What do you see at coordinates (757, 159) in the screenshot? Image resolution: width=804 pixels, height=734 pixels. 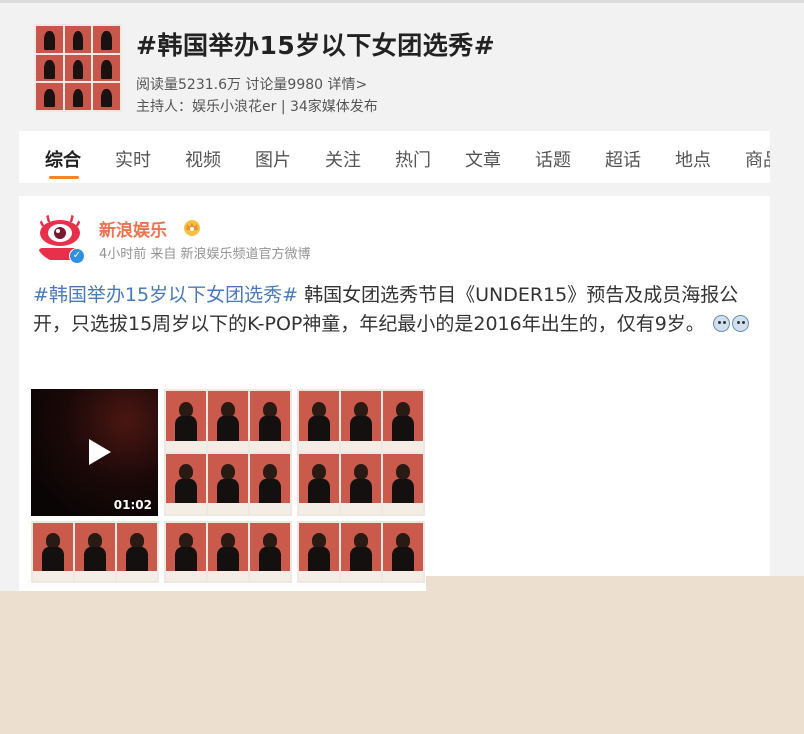 I see `tab-products: 商品` at bounding box center [757, 159].